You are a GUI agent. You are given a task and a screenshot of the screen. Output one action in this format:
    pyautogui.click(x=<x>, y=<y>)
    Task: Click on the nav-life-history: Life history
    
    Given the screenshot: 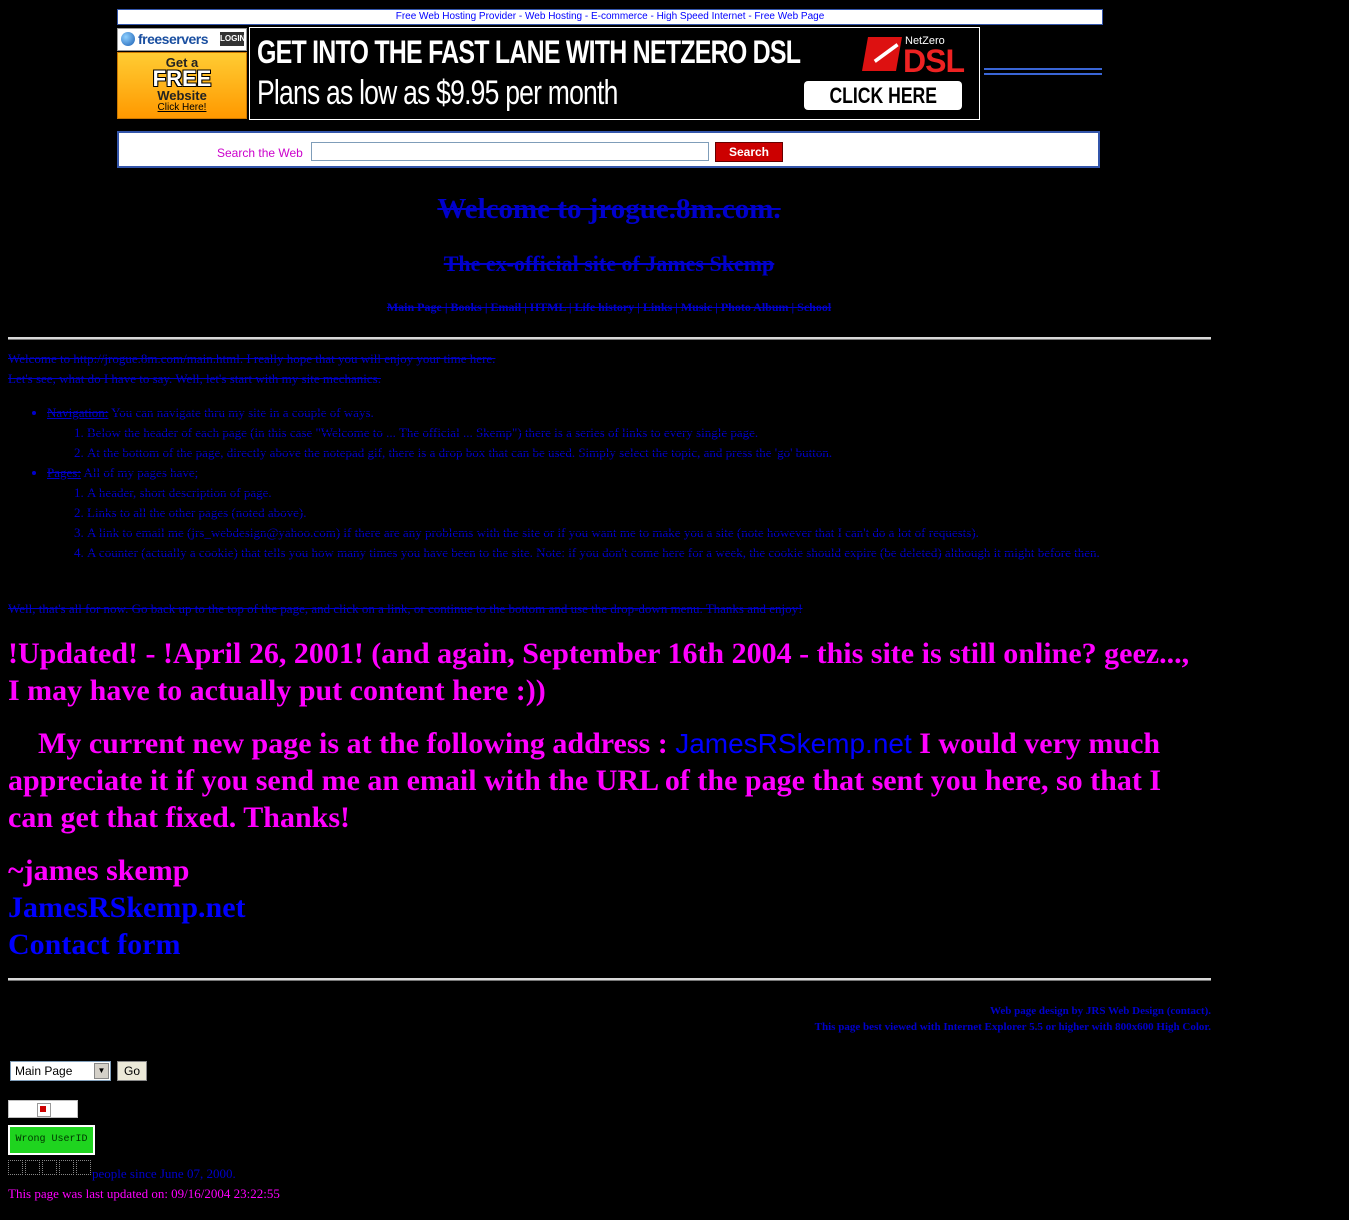 What is the action you would take?
    pyautogui.click(x=604, y=307)
    